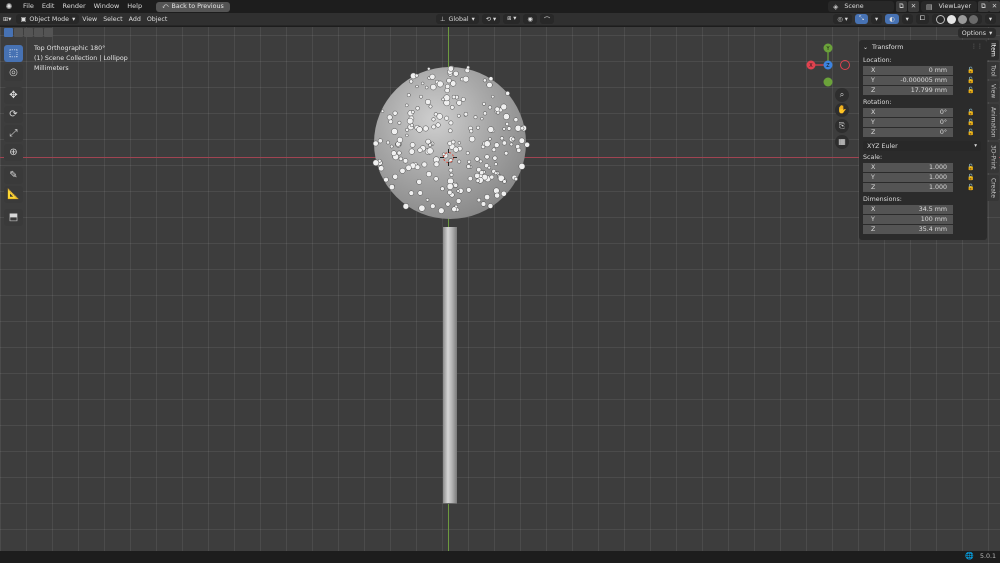  Describe the element at coordinates (913, 6) in the screenshot. I see `delete-scene-icon: ✕` at that location.